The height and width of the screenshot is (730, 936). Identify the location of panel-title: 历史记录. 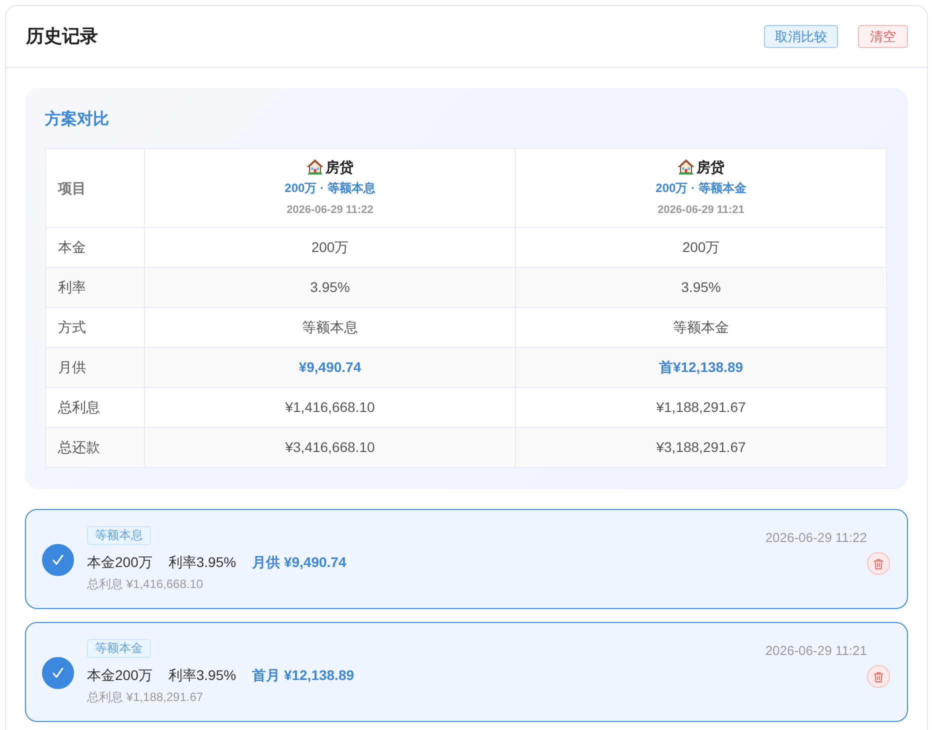
(62, 37).